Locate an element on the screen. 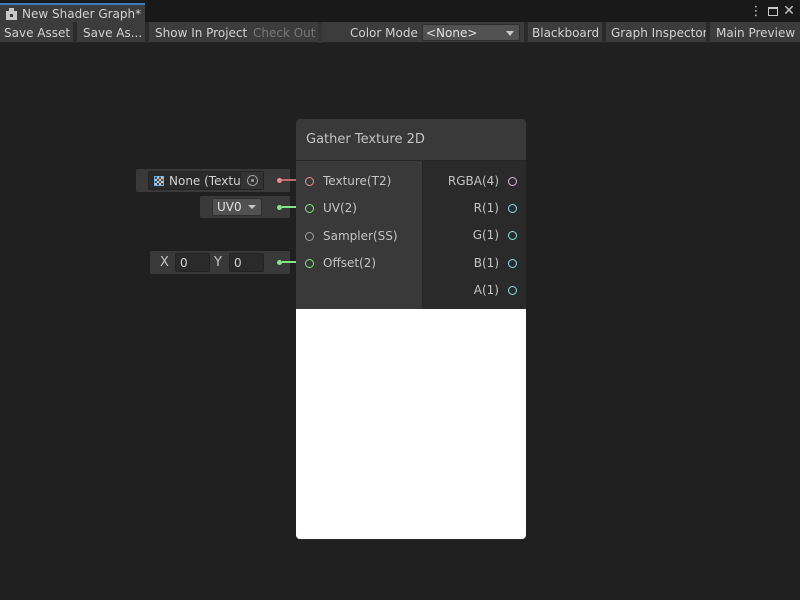 The image size is (800, 600). uv-channel-dropdown: UV0 is located at coordinates (237, 207).